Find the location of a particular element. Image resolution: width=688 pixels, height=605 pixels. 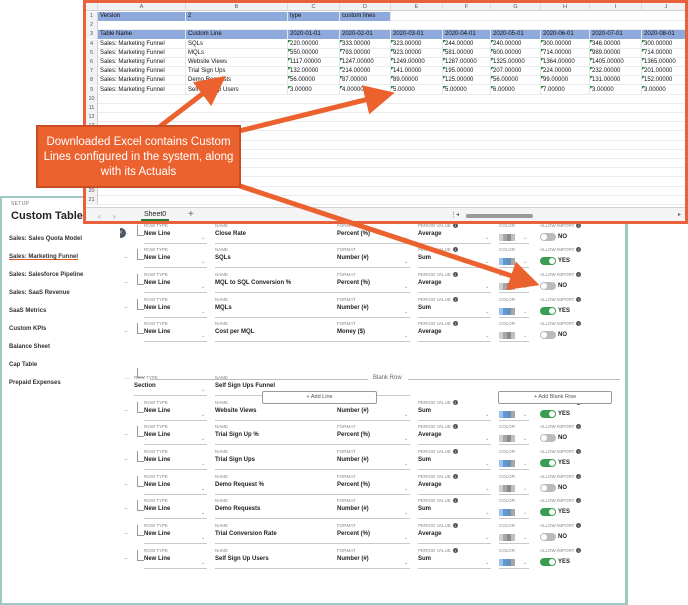

line-name-field: NAME Website Views is located at coordinates (312, 410).